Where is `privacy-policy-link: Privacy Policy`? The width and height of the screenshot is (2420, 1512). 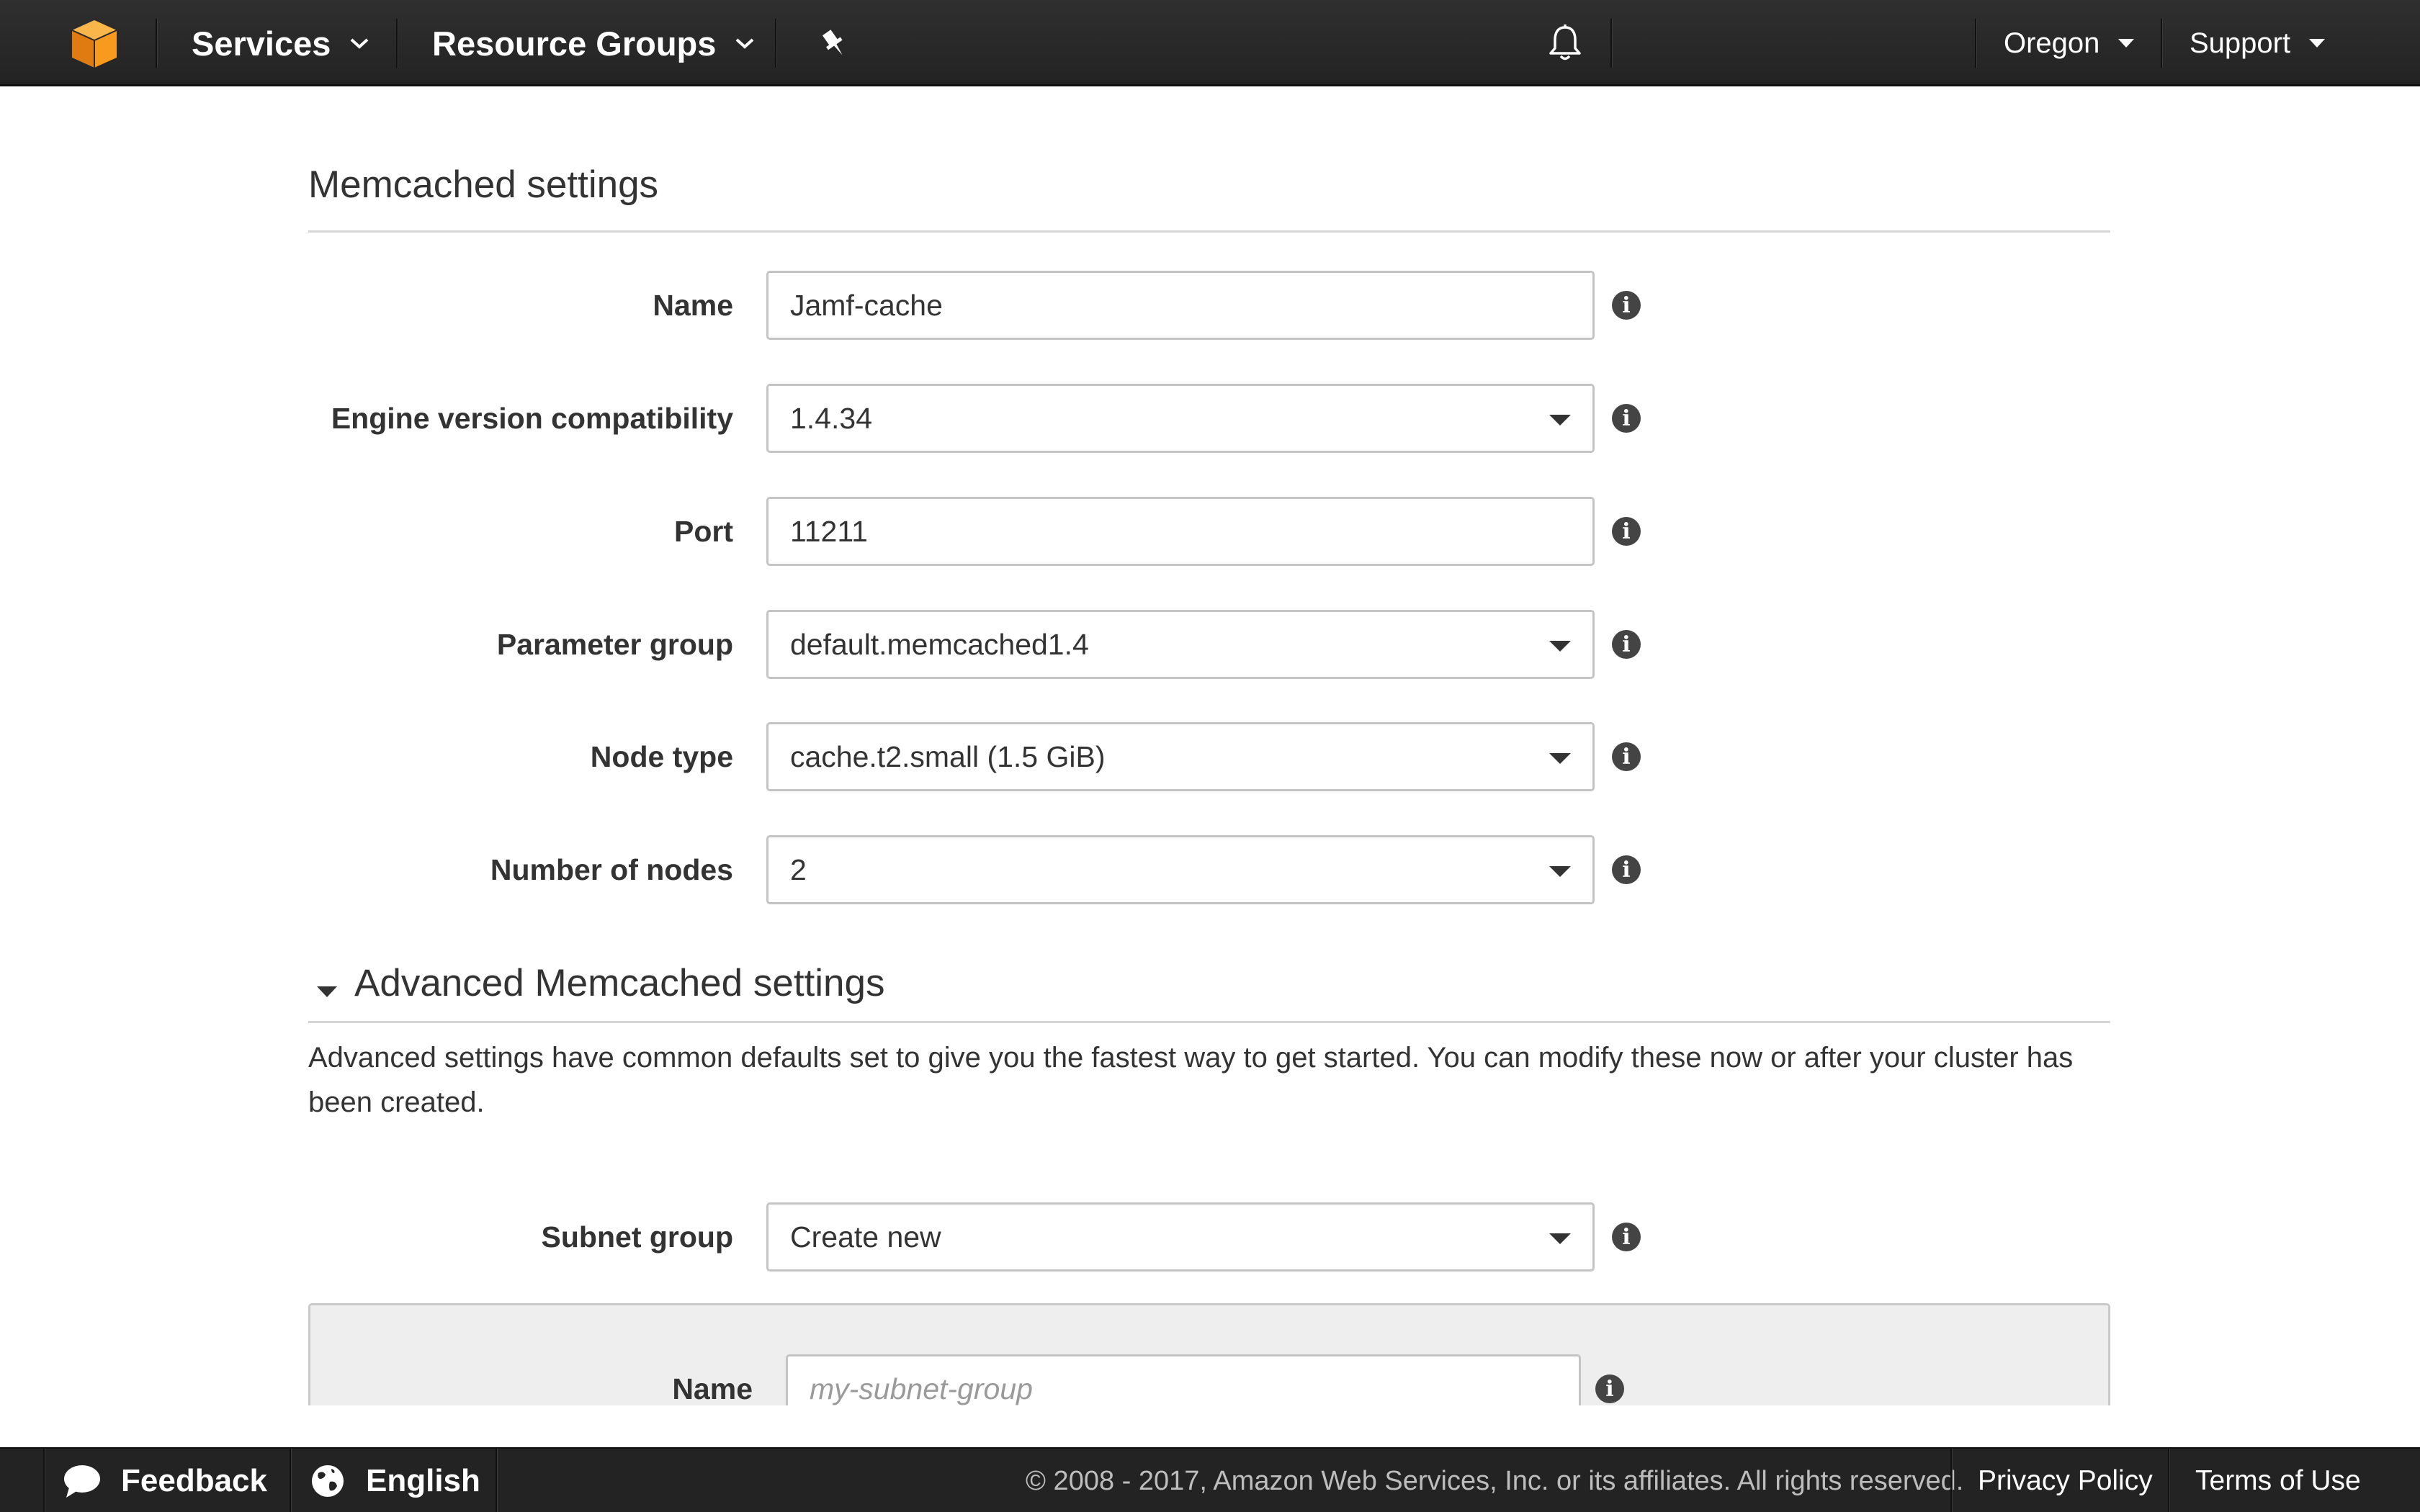
privacy-policy-link: Privacy Policy is located at coordinates (2065, 1480).